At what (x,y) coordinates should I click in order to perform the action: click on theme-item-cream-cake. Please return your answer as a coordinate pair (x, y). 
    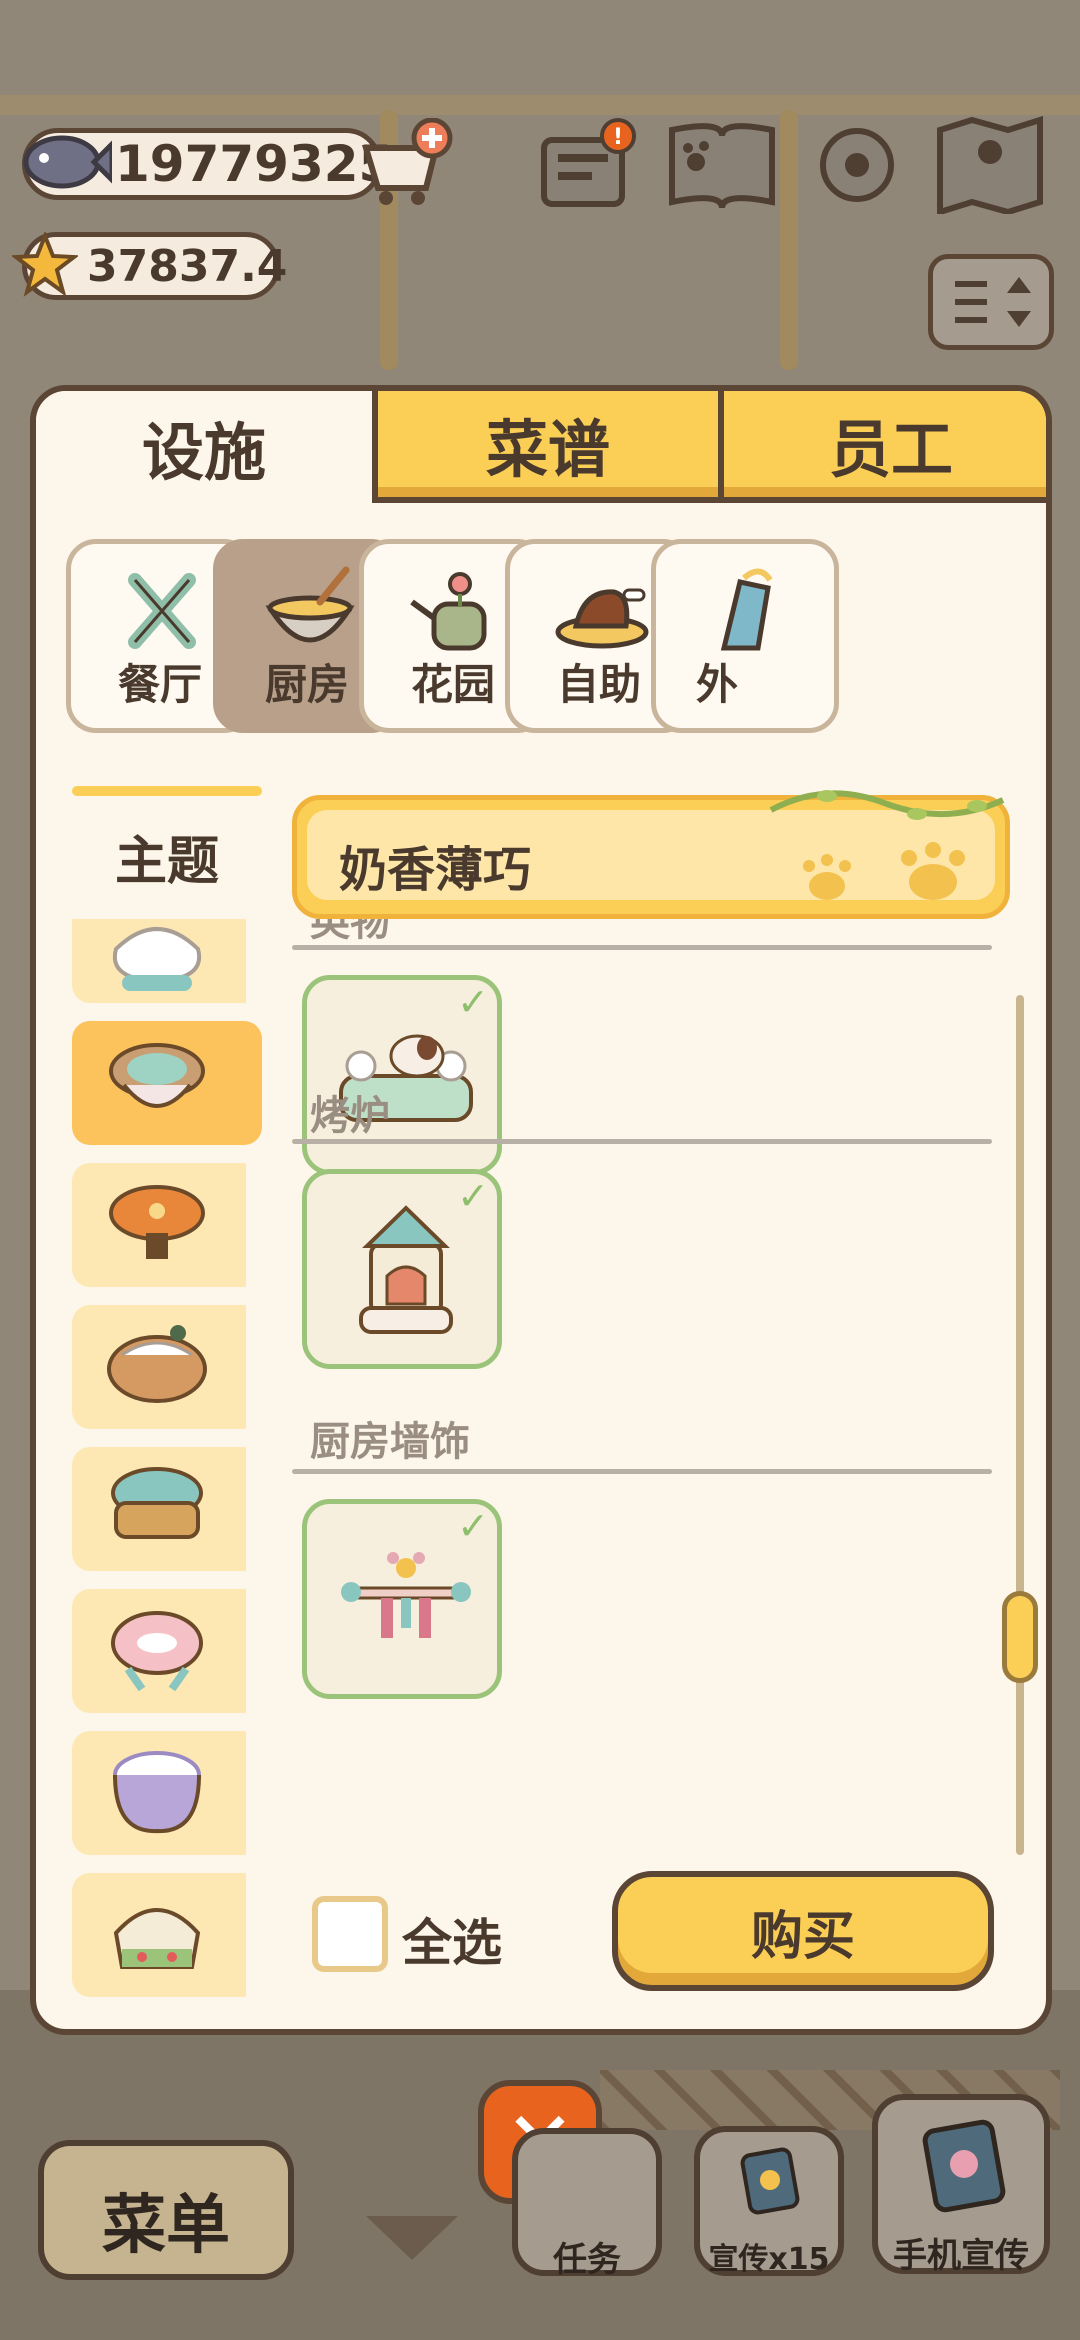
    Looking at the image, I should click on (159, 1935).